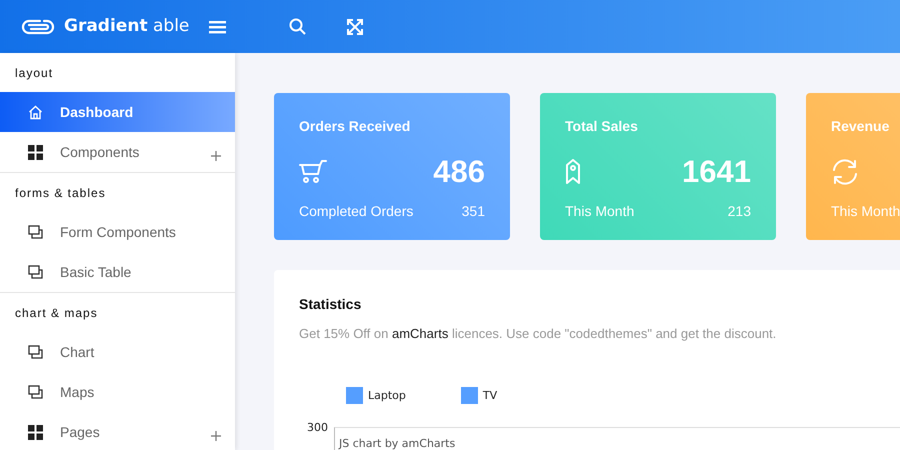  I want to click on legend-label: Laptop, so click(387, 396).